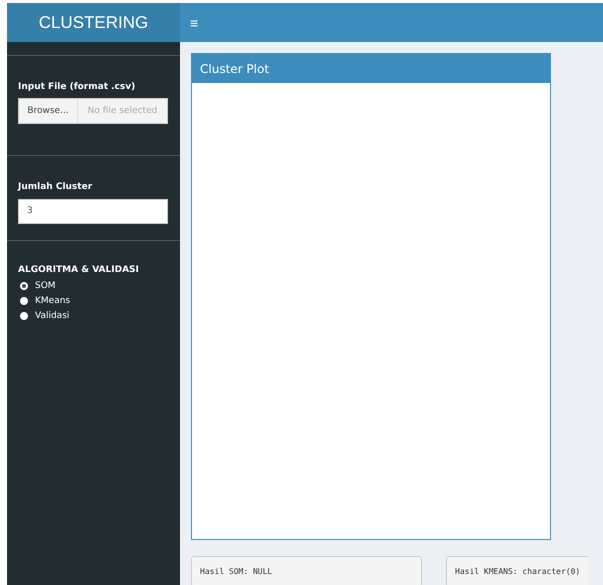 The height and width of the screenshot is (585, 603). I want to click on field-label: Jumlah Cluster, so click(55, 187).